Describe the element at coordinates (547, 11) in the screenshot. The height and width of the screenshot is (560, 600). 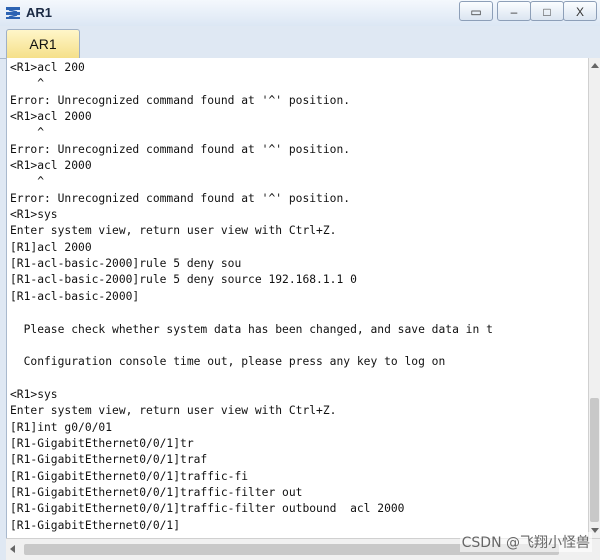
I see `maximize-button: □` at that location.